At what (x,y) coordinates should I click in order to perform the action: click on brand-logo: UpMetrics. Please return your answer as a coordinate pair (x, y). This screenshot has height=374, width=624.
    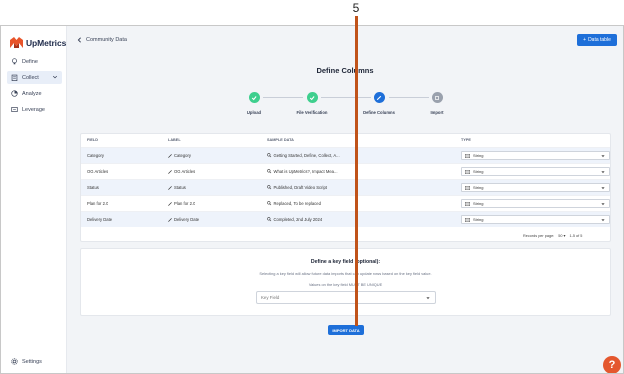
    Looking at the image, I should click on (38, 42).